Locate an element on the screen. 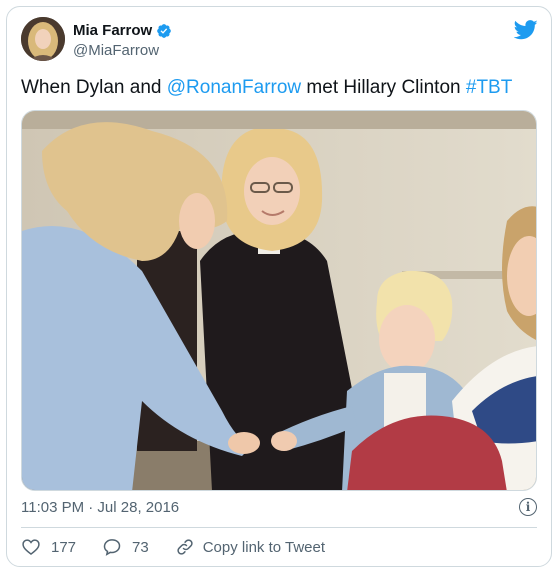 Image resolution: width=560 pixels, height=575 pixels. info-icon: i is located at coordinates (528, 507).